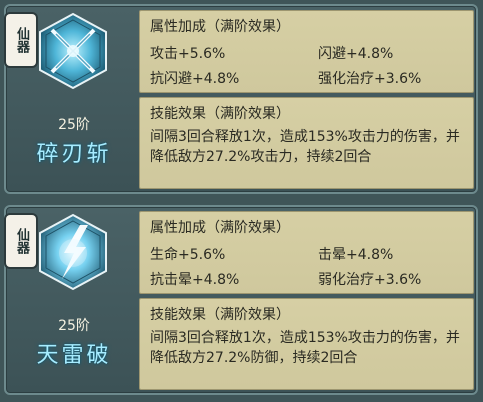  What do you see at coordinates (188, 255) in the screenshot?
I see `stat-hp: 生命+5.6%` at bounding box center [188, 255].